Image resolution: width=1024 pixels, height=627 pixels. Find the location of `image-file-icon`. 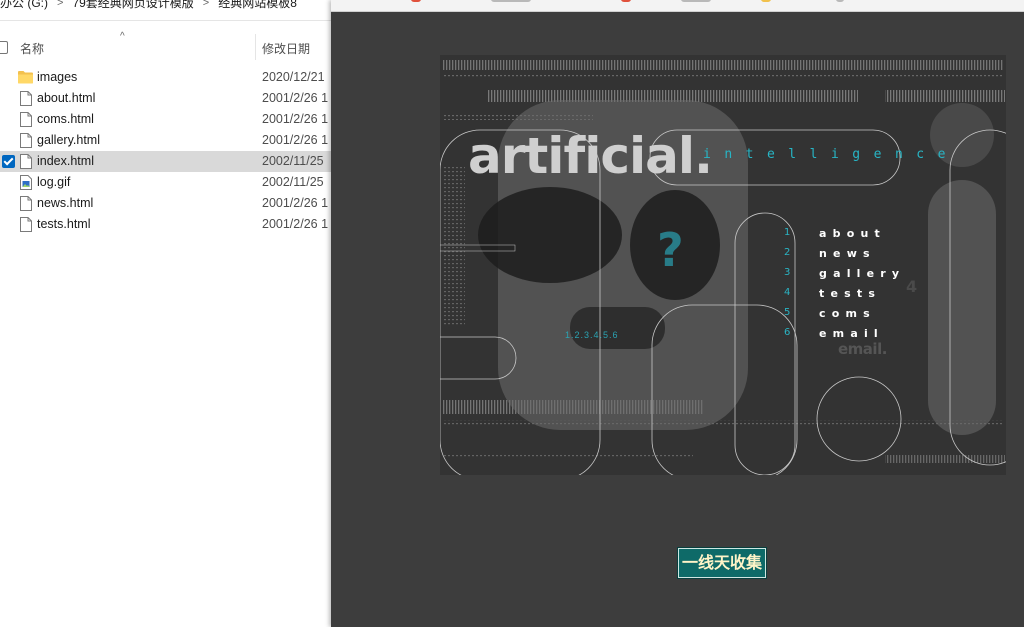

image-file-icon is located at coordinates (26, 182).